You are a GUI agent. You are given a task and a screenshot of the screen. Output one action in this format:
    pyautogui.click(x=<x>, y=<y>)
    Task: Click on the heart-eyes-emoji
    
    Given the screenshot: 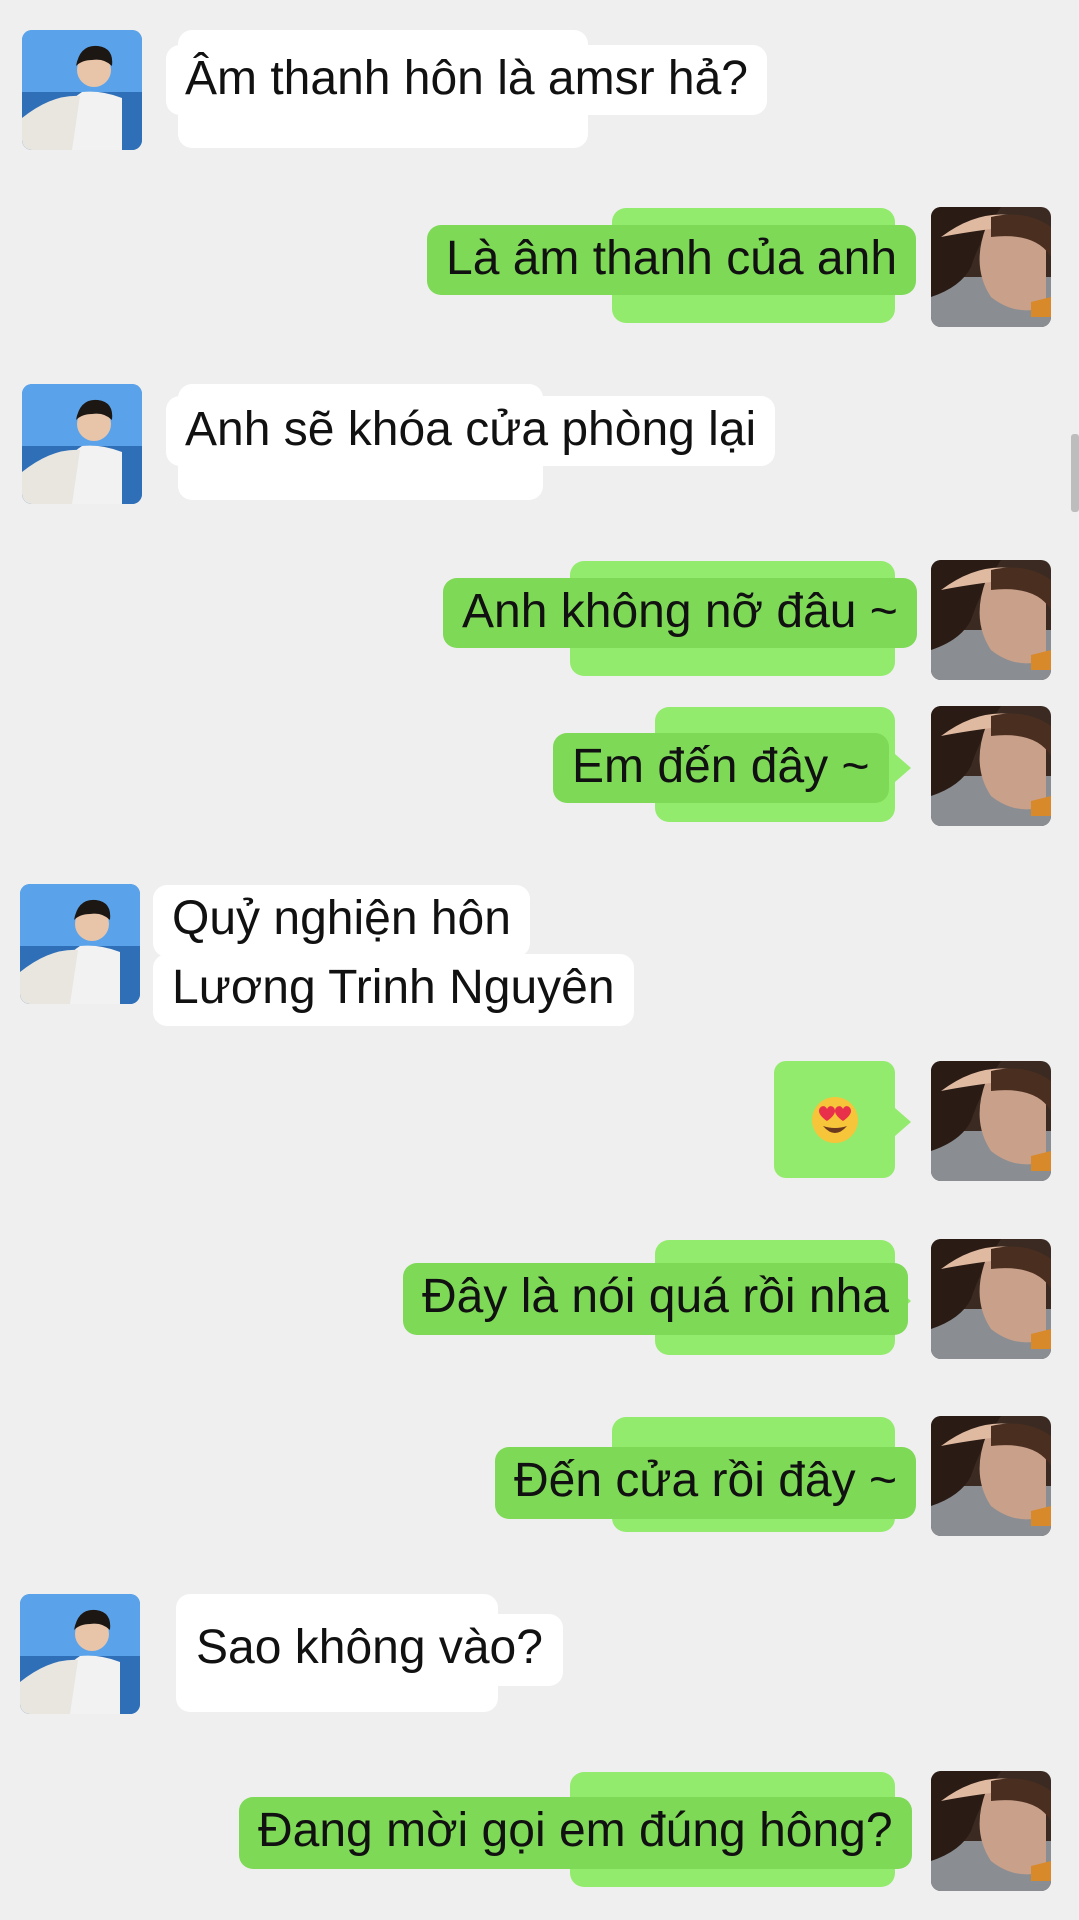 What is the action you would take?
    pyautogui.click(x=835, y=1120)
    